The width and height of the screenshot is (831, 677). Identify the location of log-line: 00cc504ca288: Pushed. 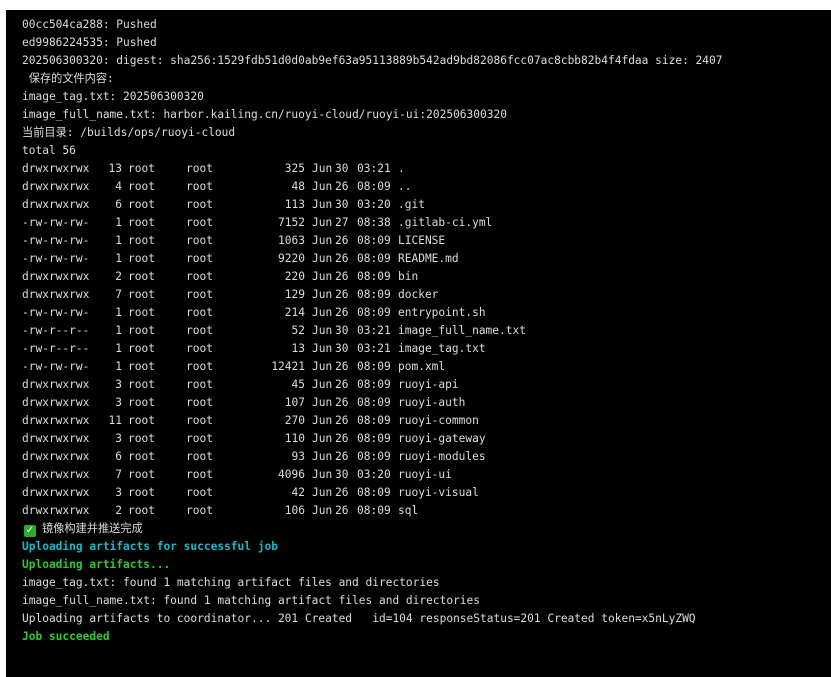
(89, 24).